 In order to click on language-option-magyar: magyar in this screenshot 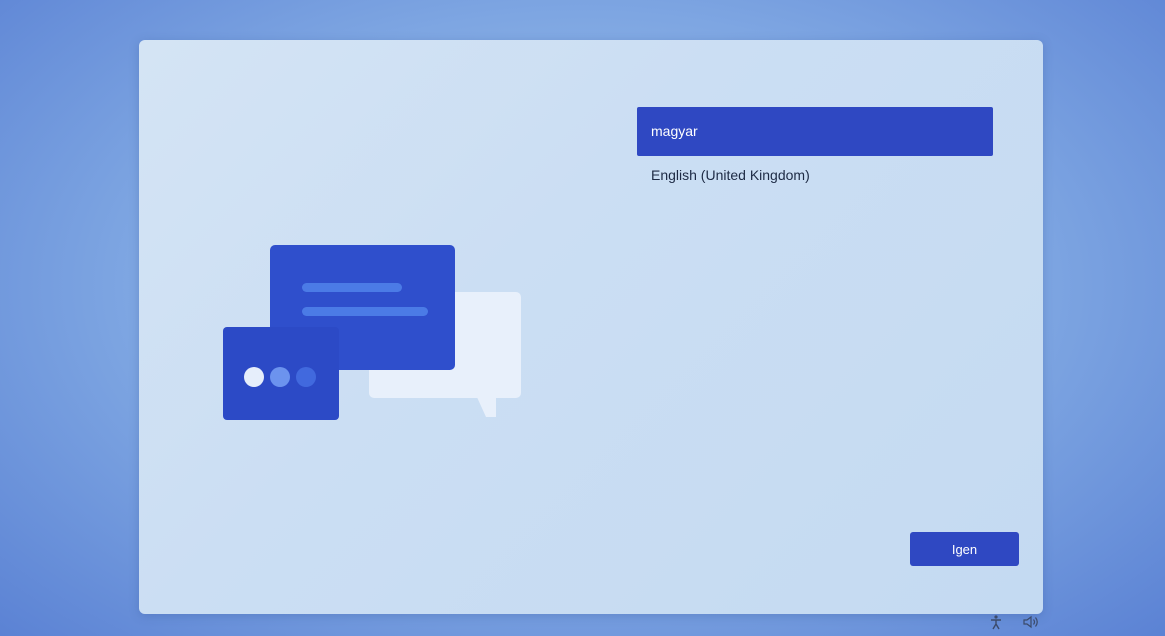, I will do `click(815, 131)`.